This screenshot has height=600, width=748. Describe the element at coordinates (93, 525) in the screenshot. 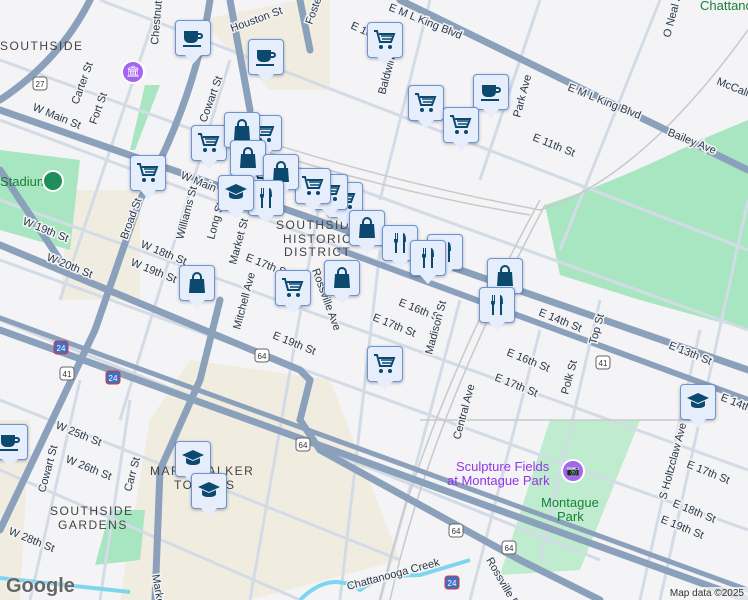

I see `neighborhood-label: GARDENS` at that location.